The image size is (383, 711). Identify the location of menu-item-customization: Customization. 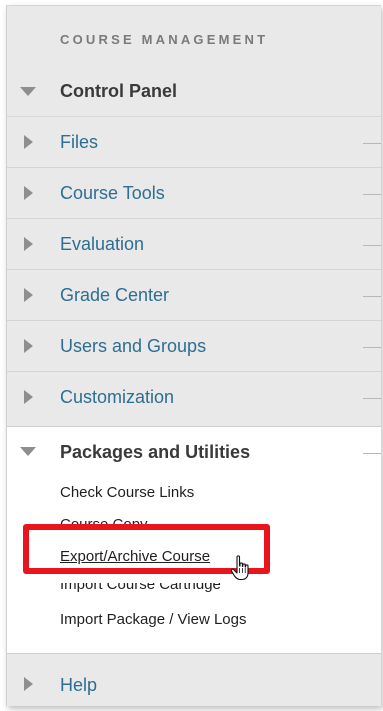
(194, 397).